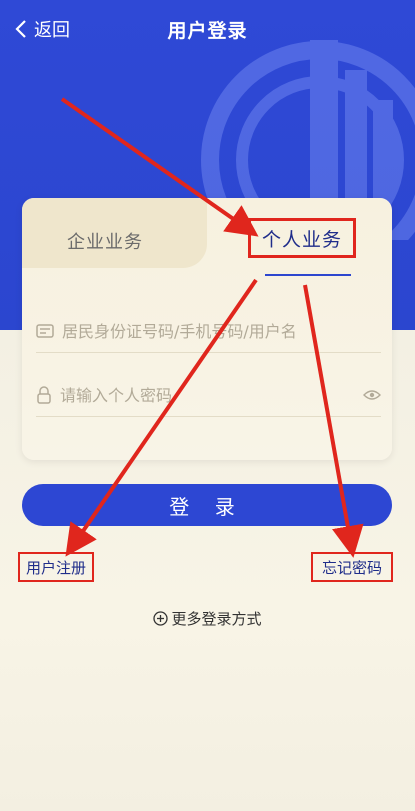  Describe the element at coordinates (216, 619) in the screenshot. I see `more-login-label: 更多登录方式` at that location.